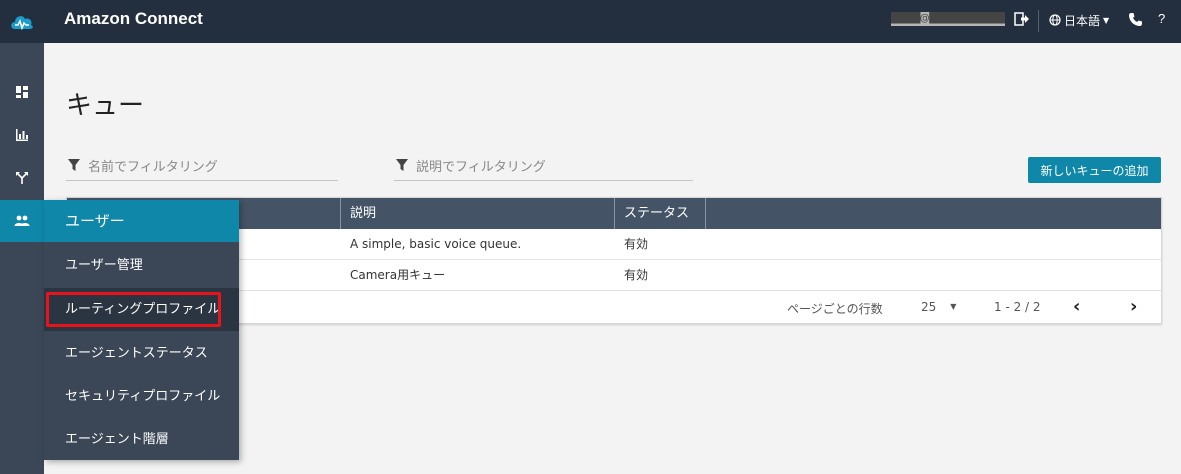  Describe the element at coordinates (133, 309) in the screenshot. I see `highlight-annotation-box` at that location.